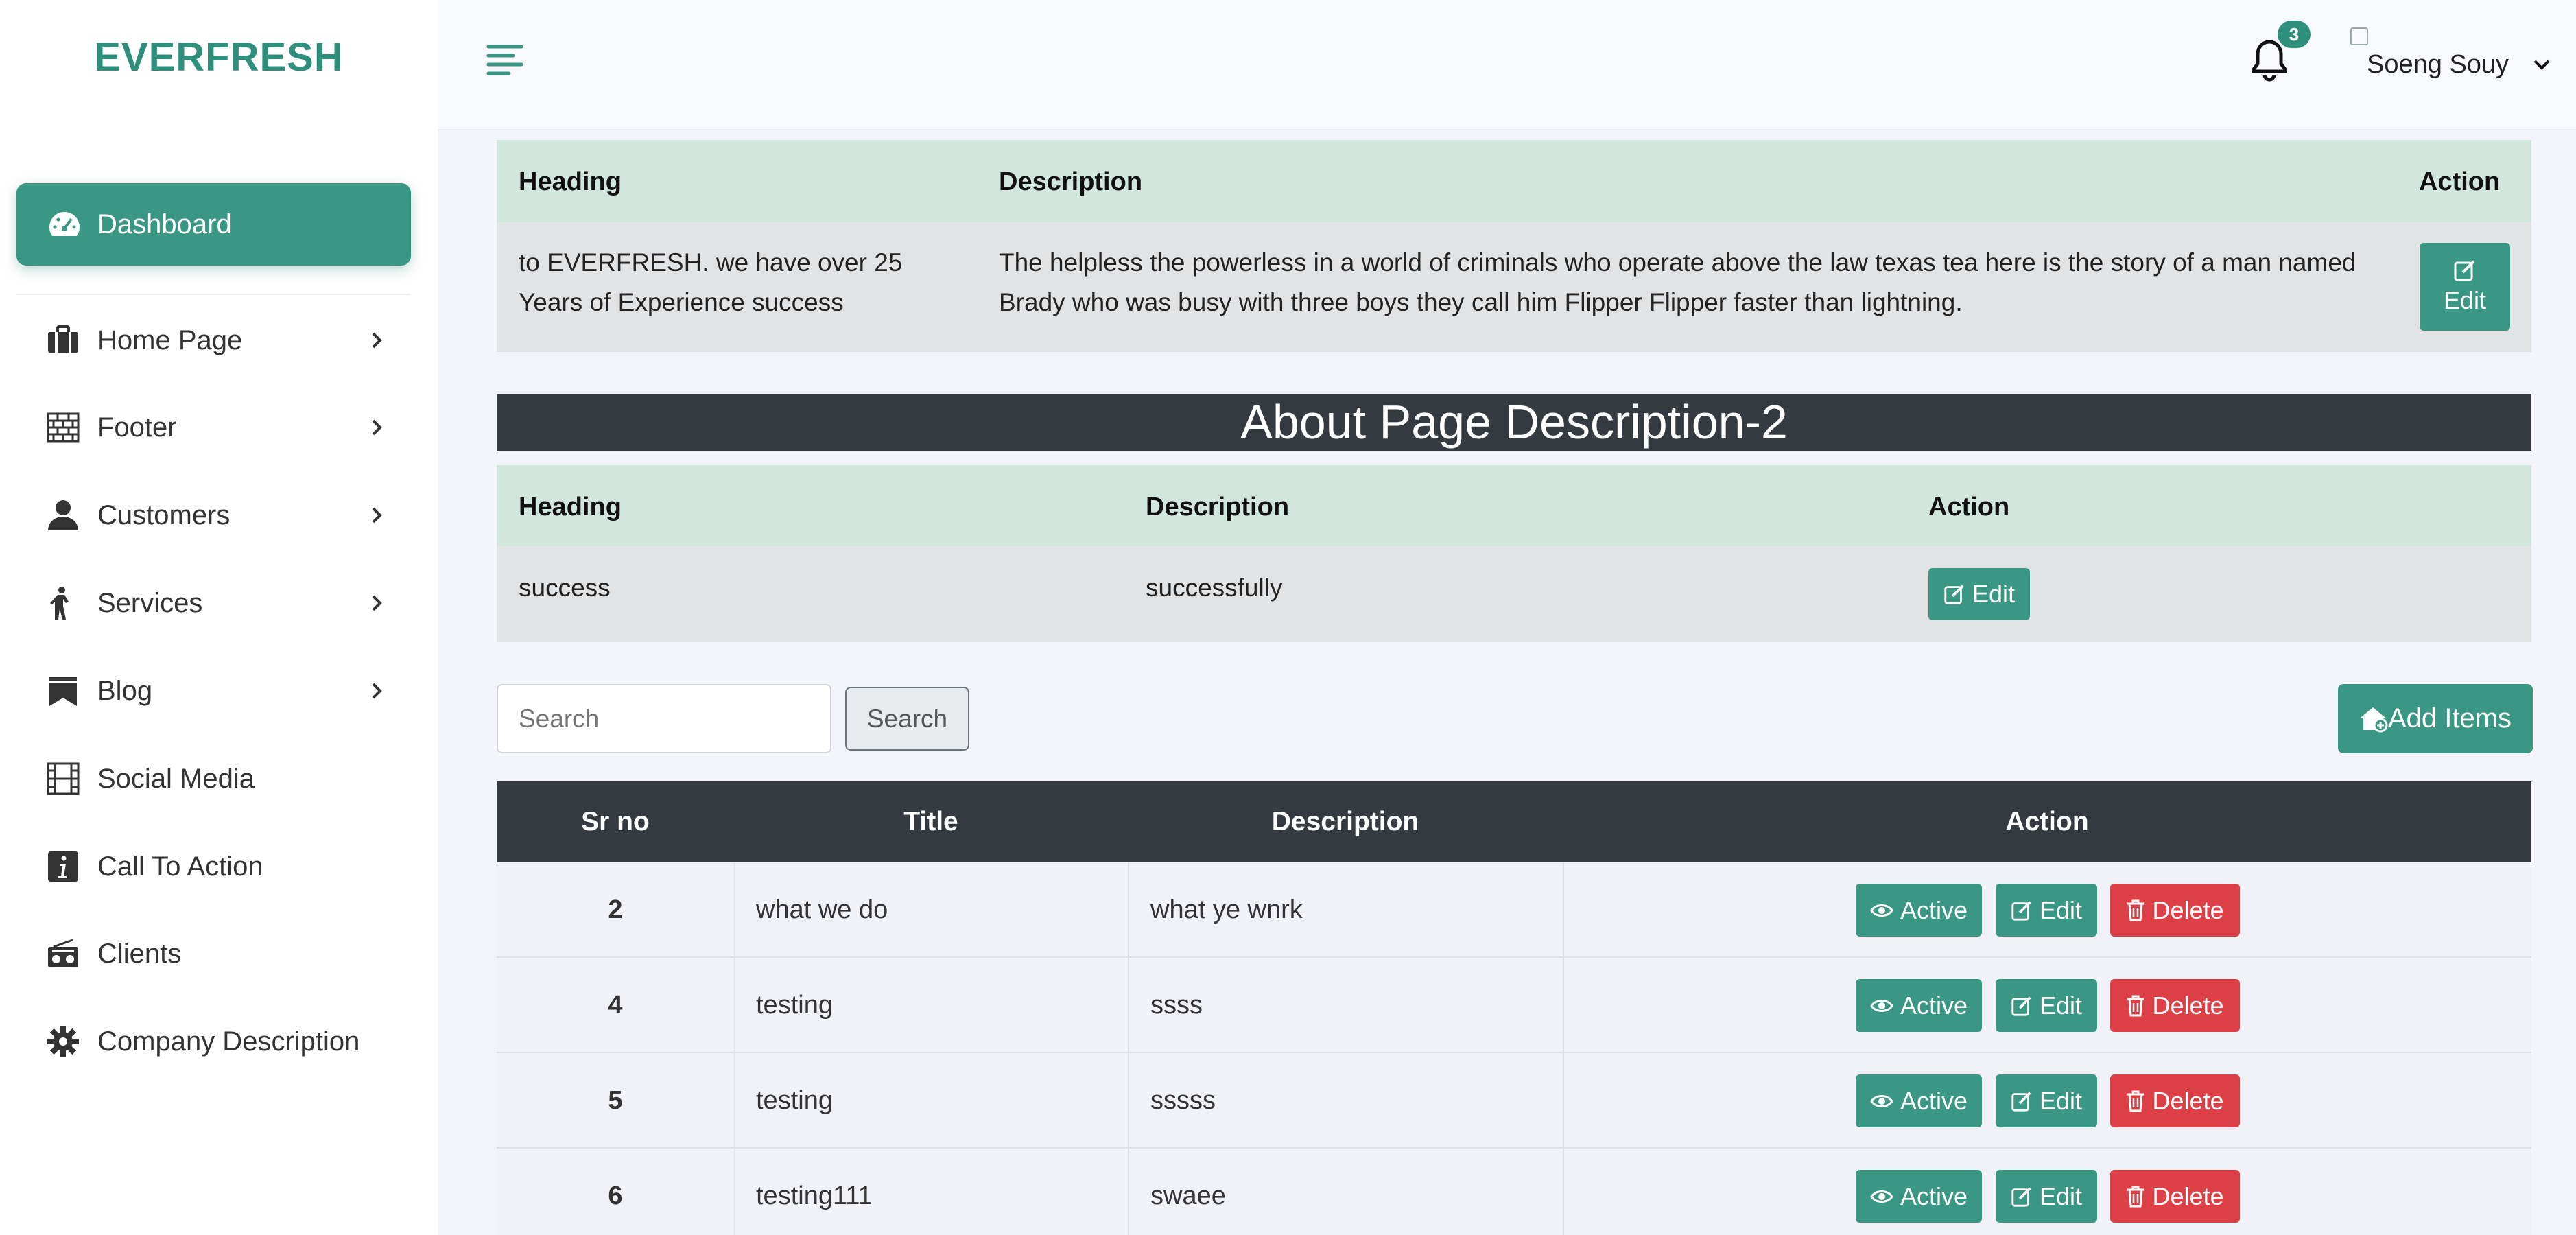 The image size is (2576, 1235). What do you see at coordinates (219, 603) in the screenshot?
I see `sidebar-item-services: Services` at bounding box center [219, 603].